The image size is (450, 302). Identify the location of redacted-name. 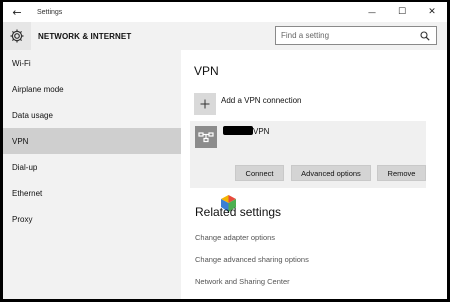
(238, 130).